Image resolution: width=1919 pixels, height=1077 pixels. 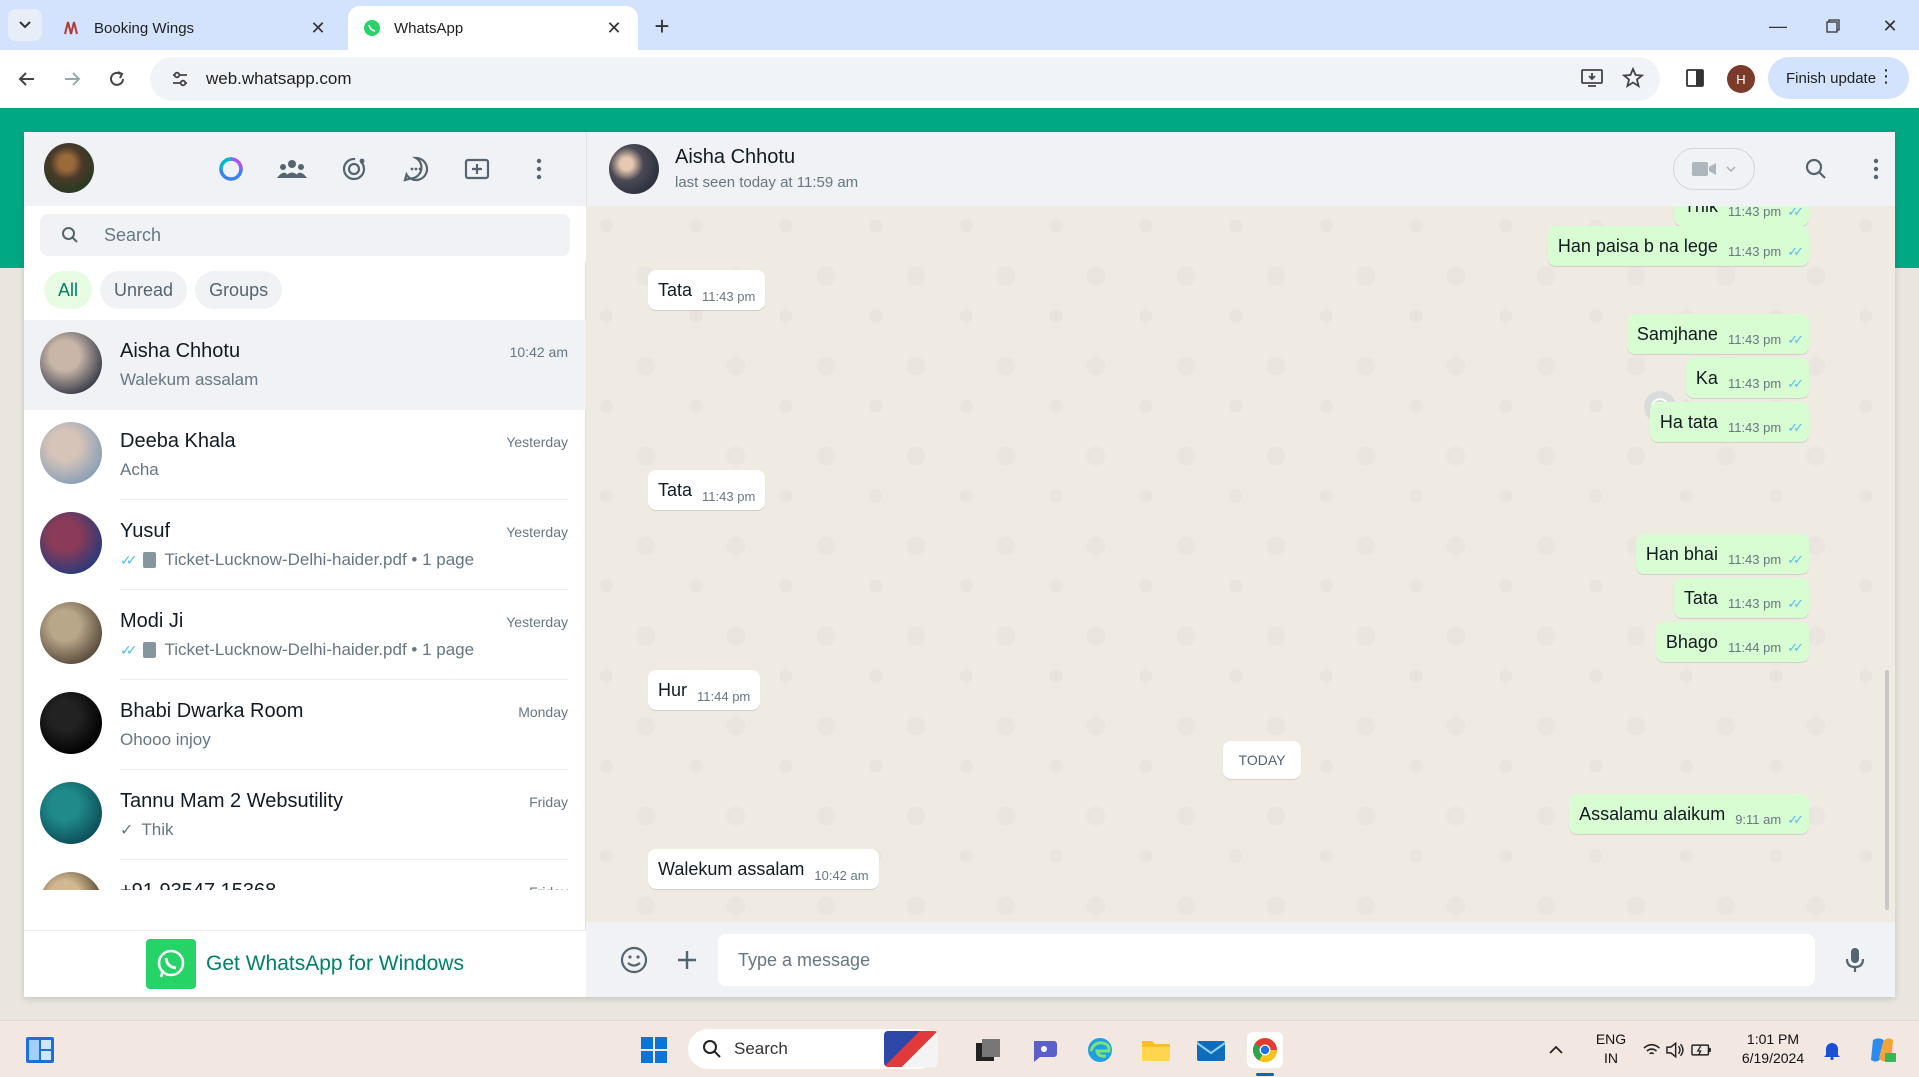 I want to click on communities-icon, so click(x=292, y=169).